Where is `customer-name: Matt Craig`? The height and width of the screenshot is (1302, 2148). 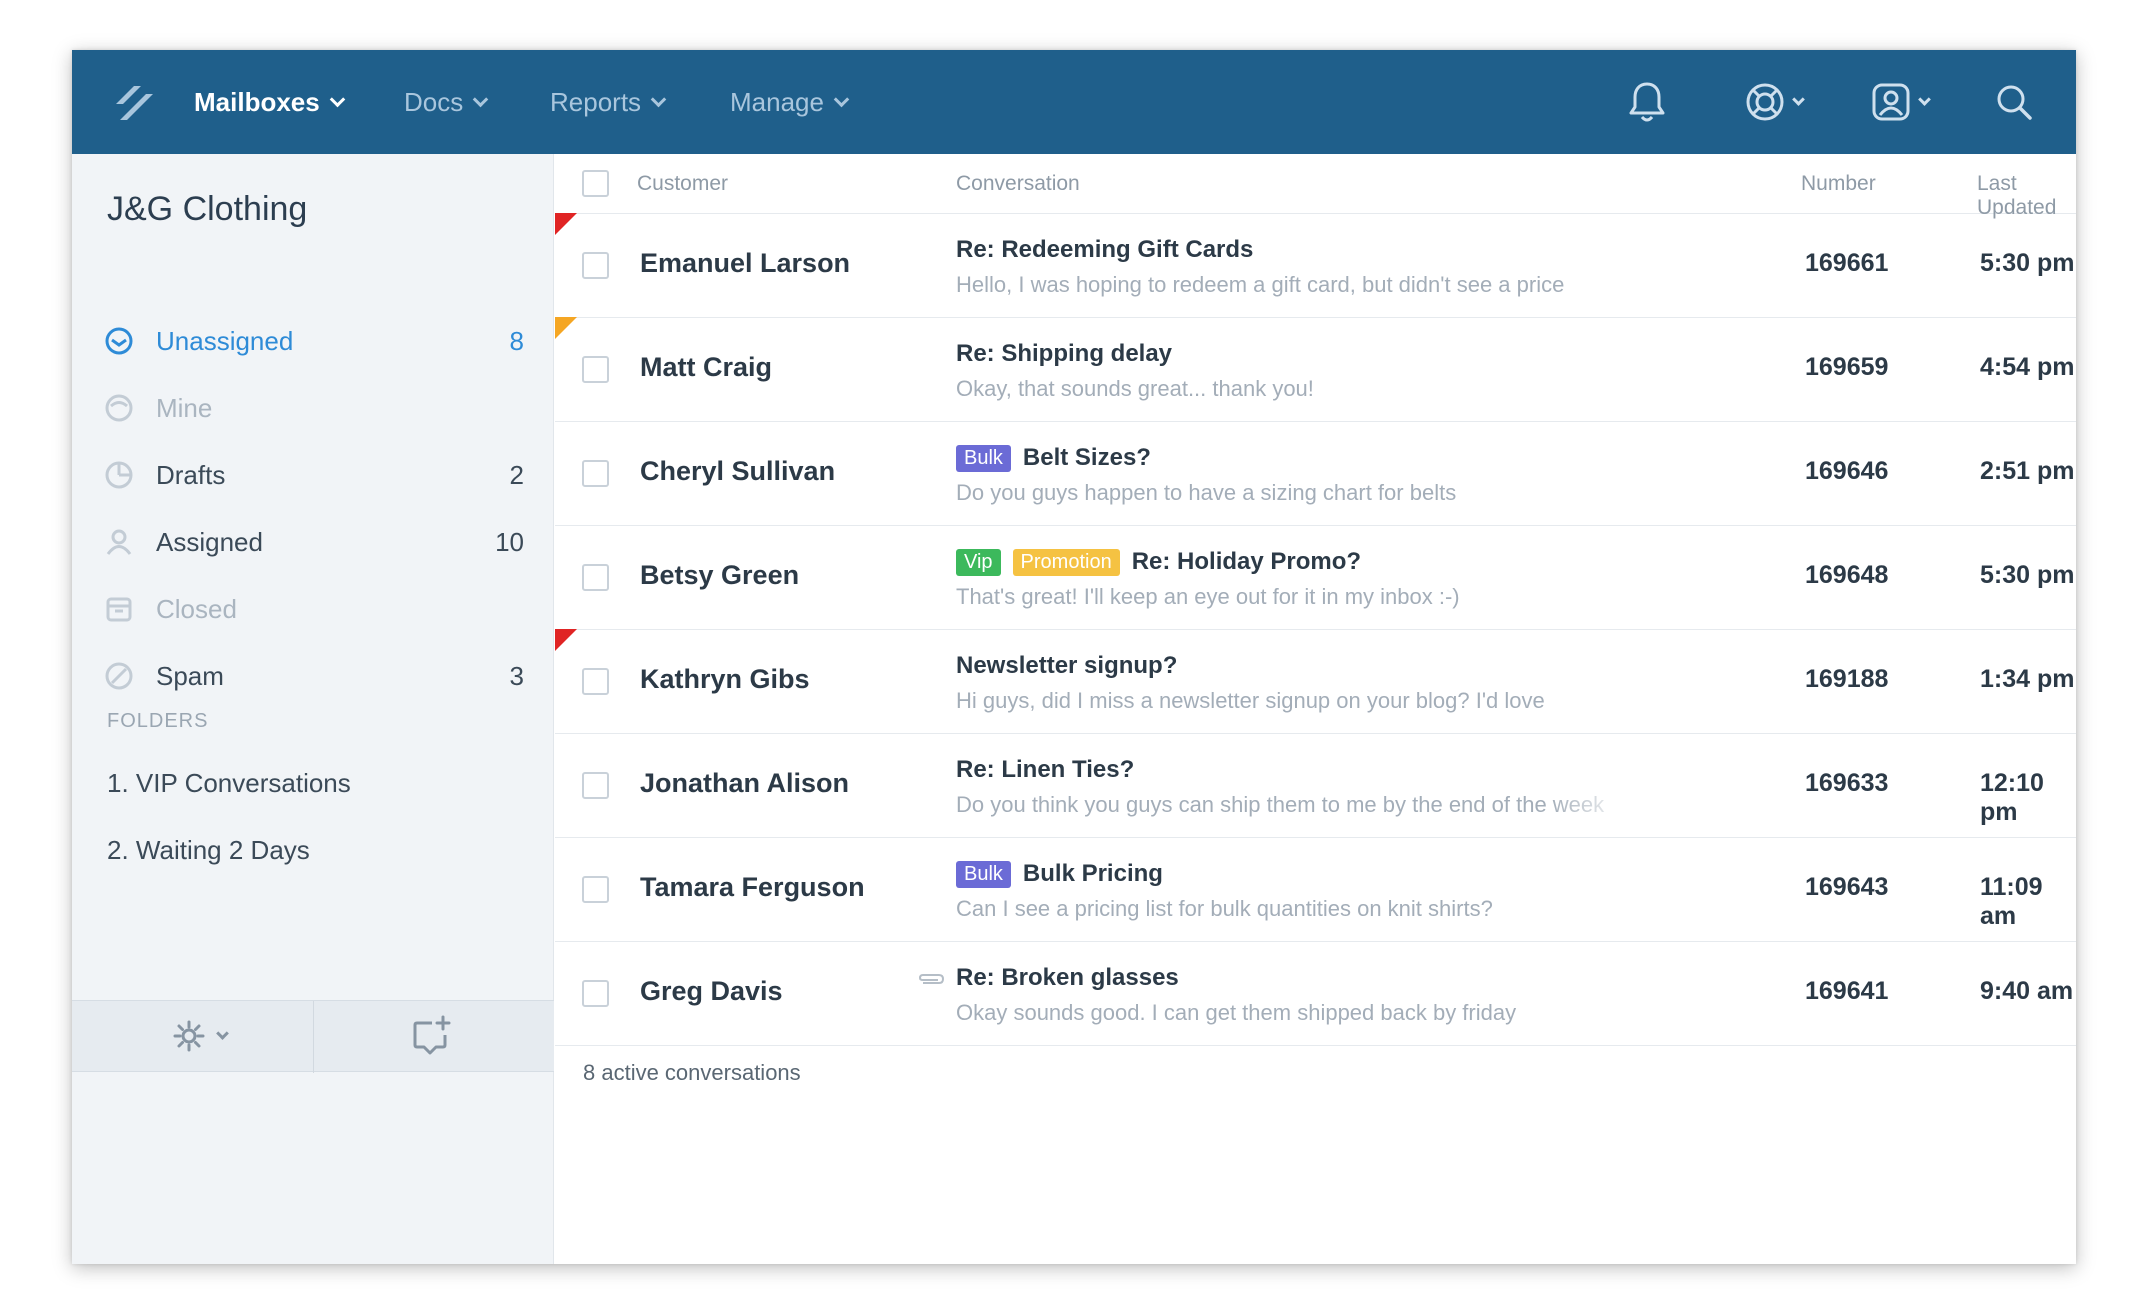 customer-name: Matt Craig is located at coordinates (706, 367).